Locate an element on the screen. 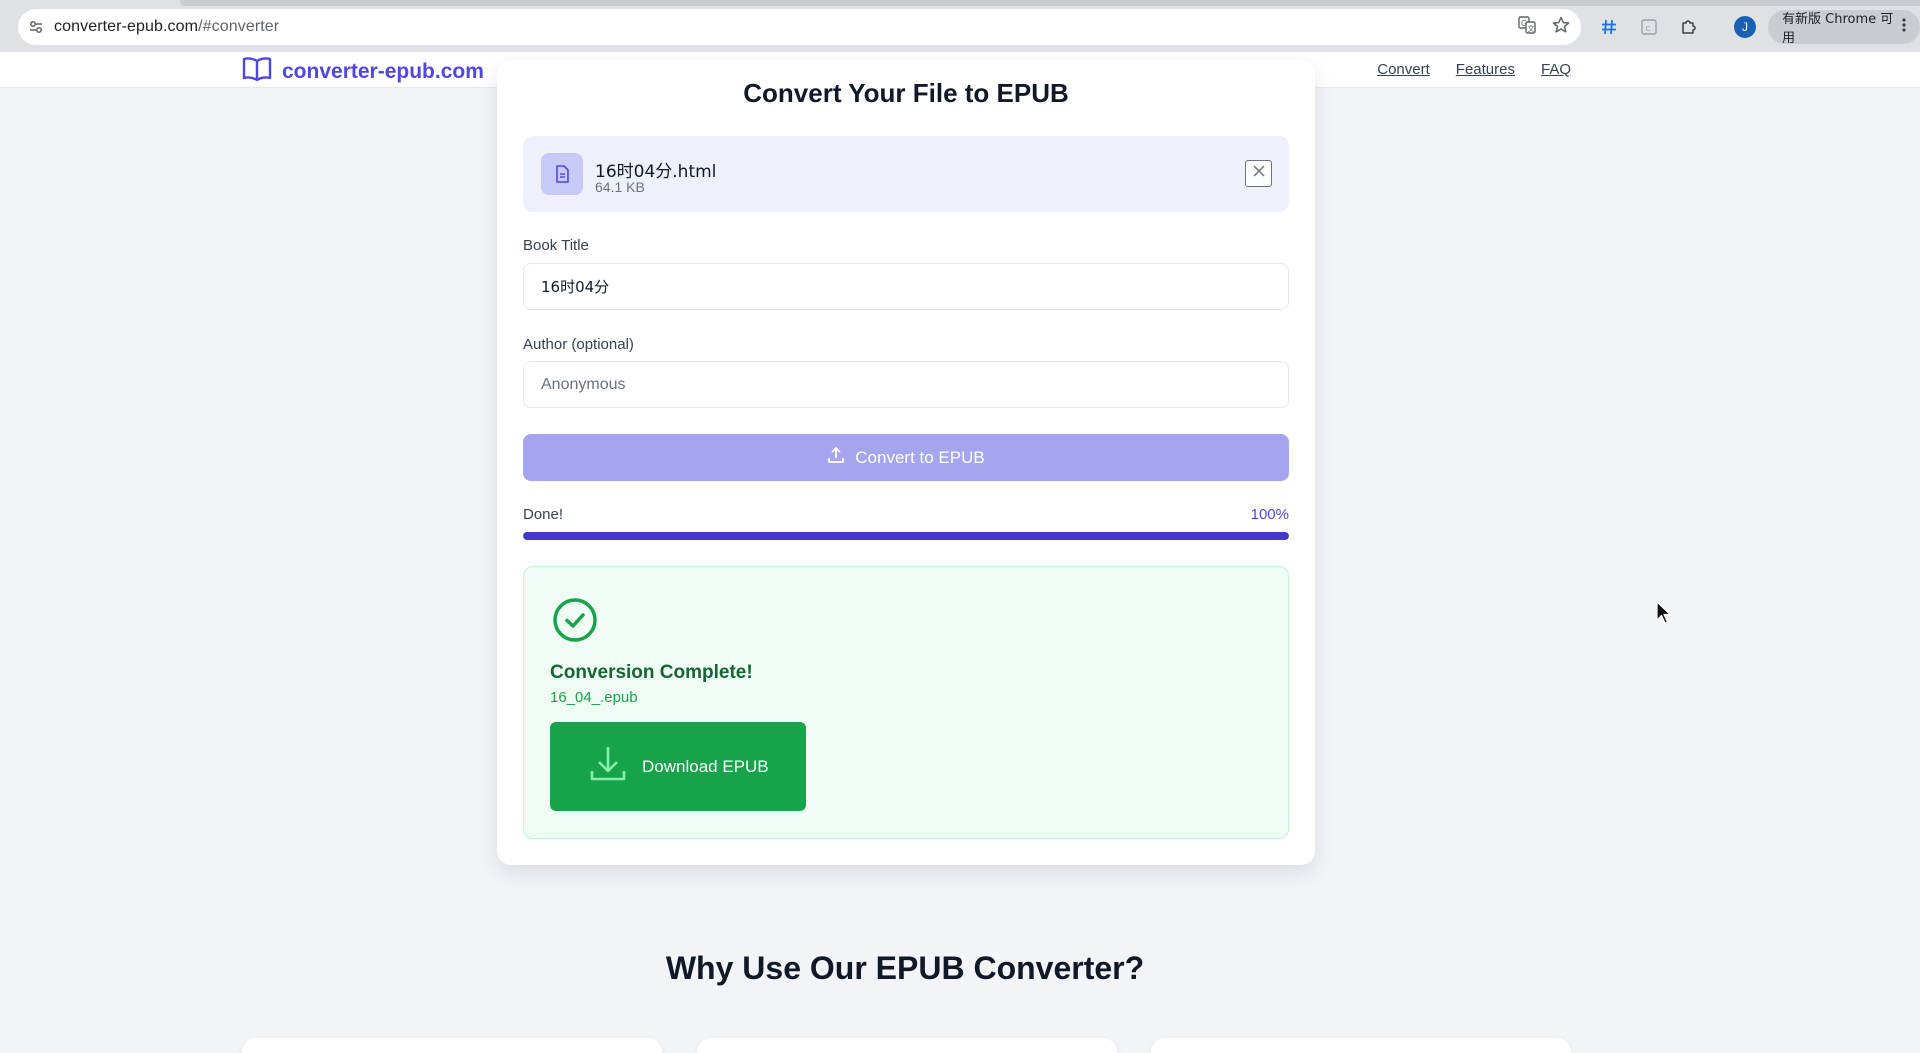  selected-file: 16时04分.html 64.1 KB is located at coordinates (906, 174).